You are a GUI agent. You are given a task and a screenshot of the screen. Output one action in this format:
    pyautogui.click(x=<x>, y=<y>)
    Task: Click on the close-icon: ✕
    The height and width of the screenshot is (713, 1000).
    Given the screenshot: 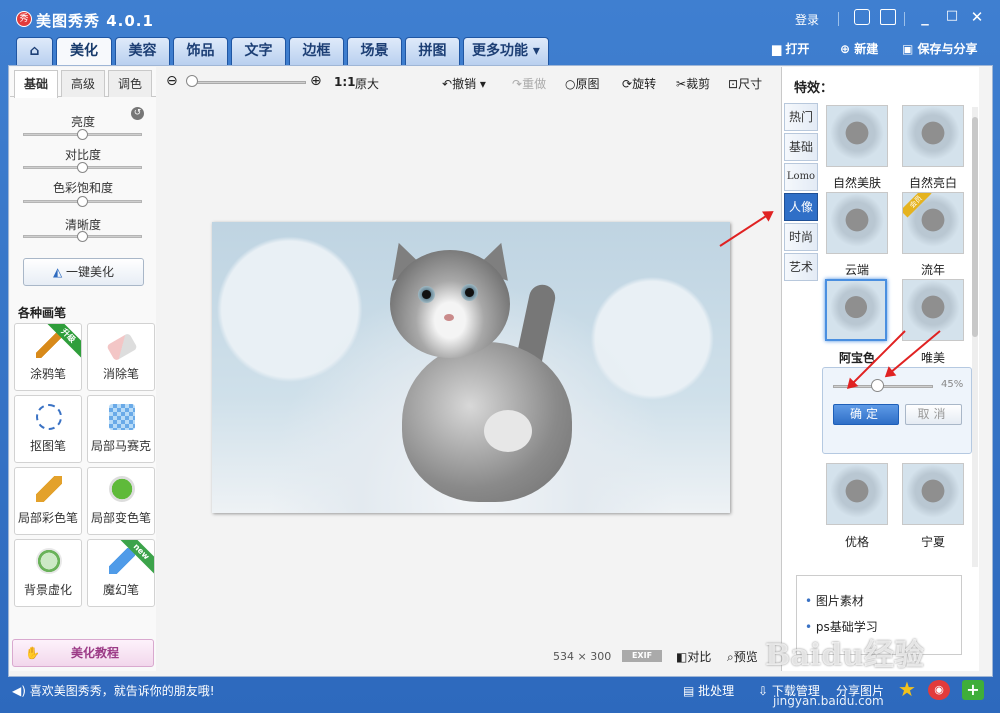 What is the action you would take?
    pyautogui.click(x=977, y=17)
    